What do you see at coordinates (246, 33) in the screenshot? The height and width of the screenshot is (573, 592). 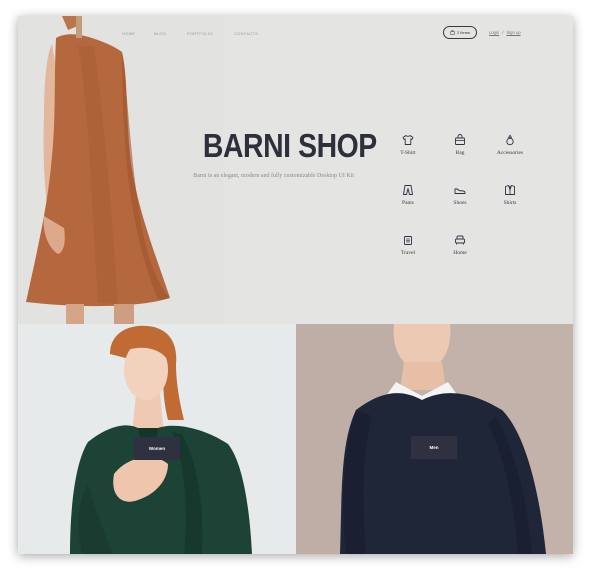 I see `nav-item-contacts: Contacts` at bounding box center [246, 33].